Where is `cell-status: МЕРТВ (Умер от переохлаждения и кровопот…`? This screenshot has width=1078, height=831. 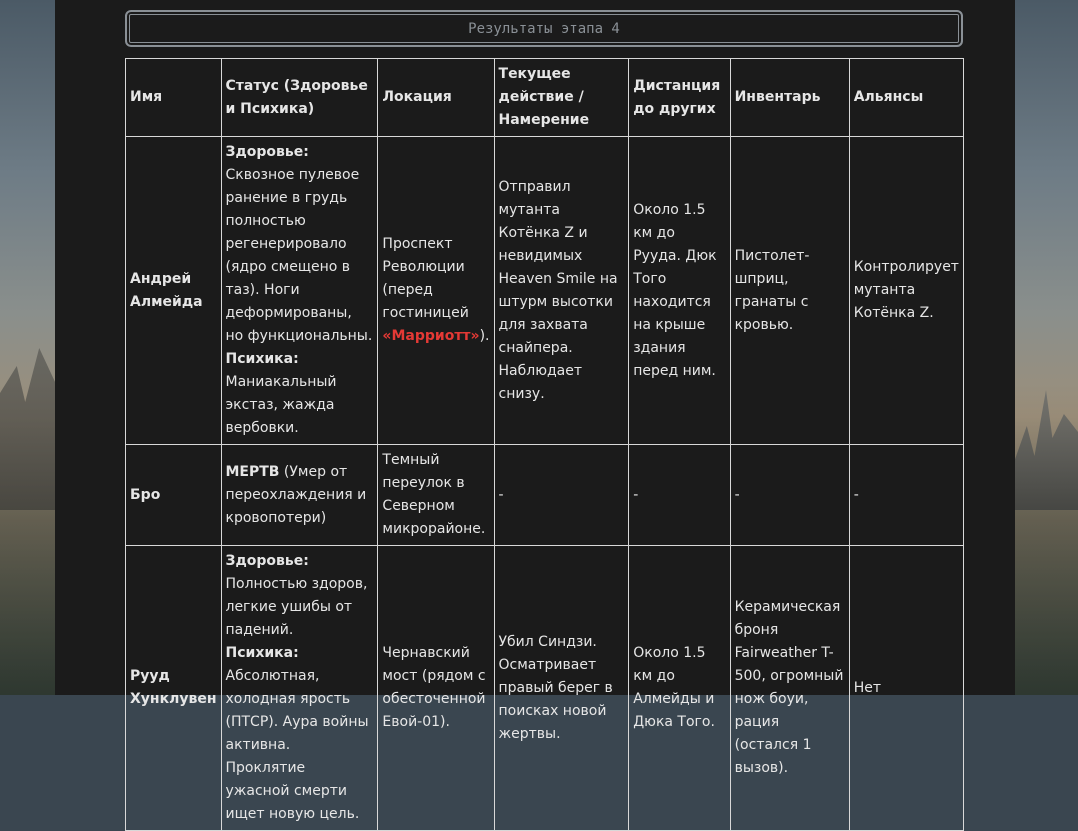
cell-status: МЕРТВ (Умер от переохлаждения и кровопот… is located at coordinates (299, 495).